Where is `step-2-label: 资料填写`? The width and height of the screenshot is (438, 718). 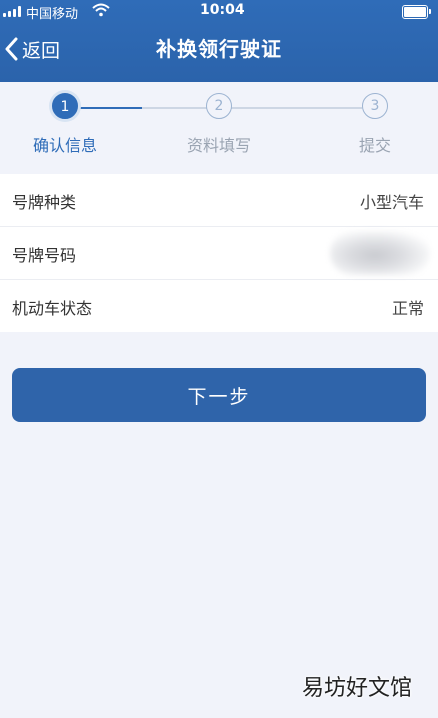
step-2-label: 资料填写 is located at coordinates (218, 145).